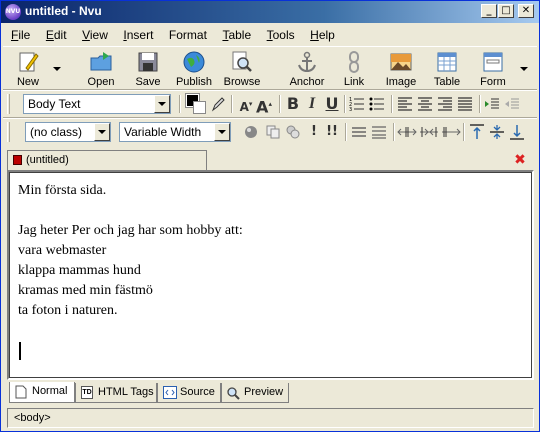 Image resolution: width=540 pixels, height=432 pixels. What do you see at coordinates (195, 103) in the screenshot?
I see `text-color-picker` at bounding box center [195, 103].